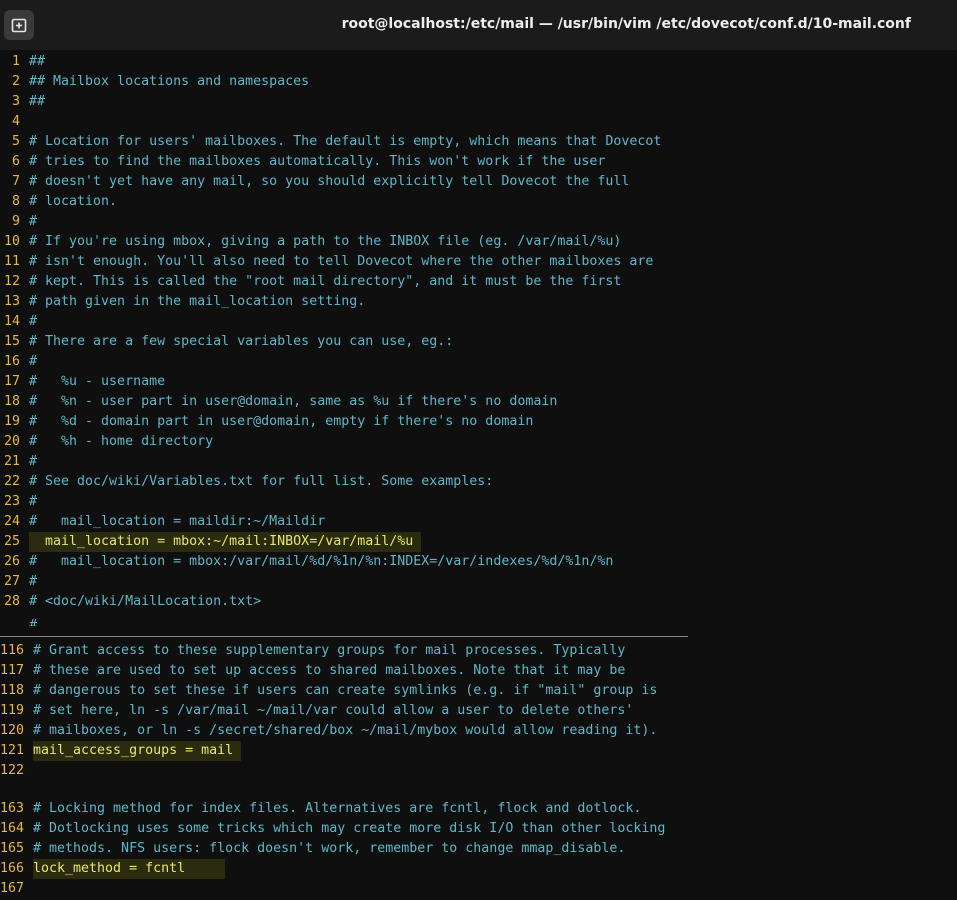 The height and width of the screenshot is (900, 957). Describe the element at coordinates (15, 181) in the screenshot. I see `line-number: 7` at that location.